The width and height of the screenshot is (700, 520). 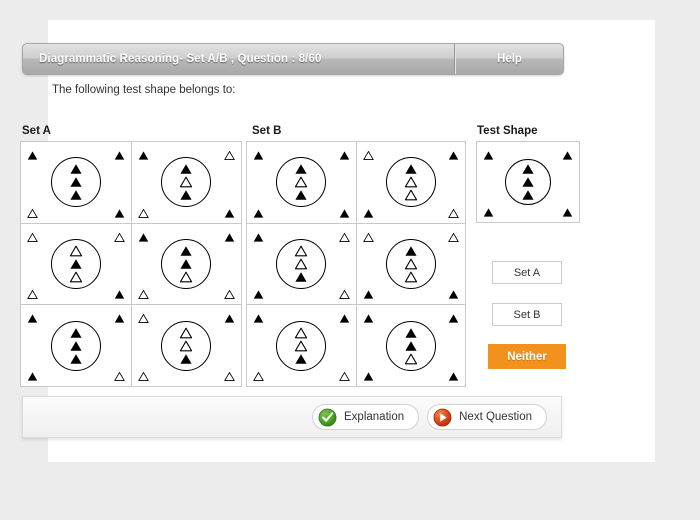 What do you see at coordinates (509, 59) in the screenshot?
I see `help-button: Help` at bounding box center [509, 59].